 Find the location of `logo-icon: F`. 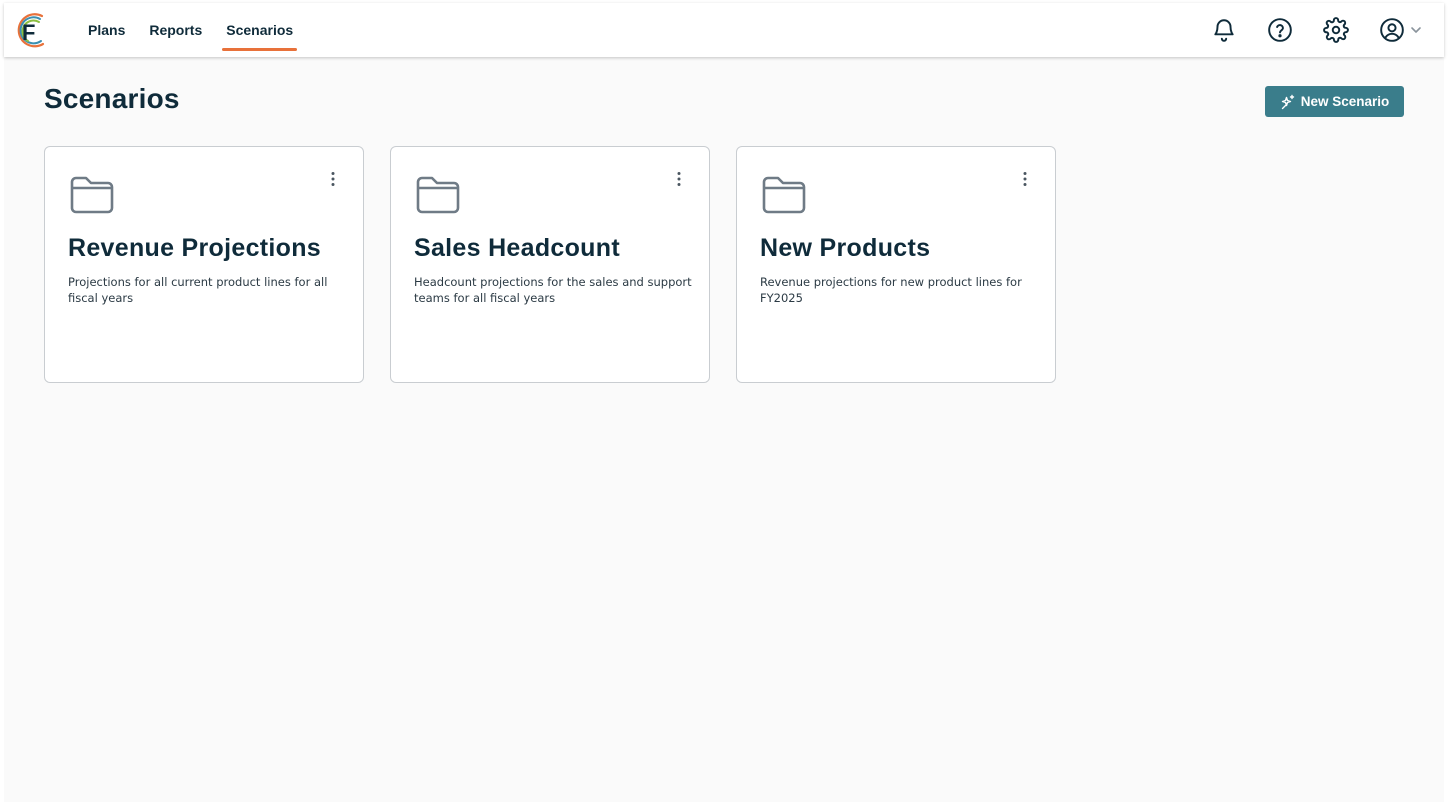

logo-icon: F is located at coordinates (31, 30).